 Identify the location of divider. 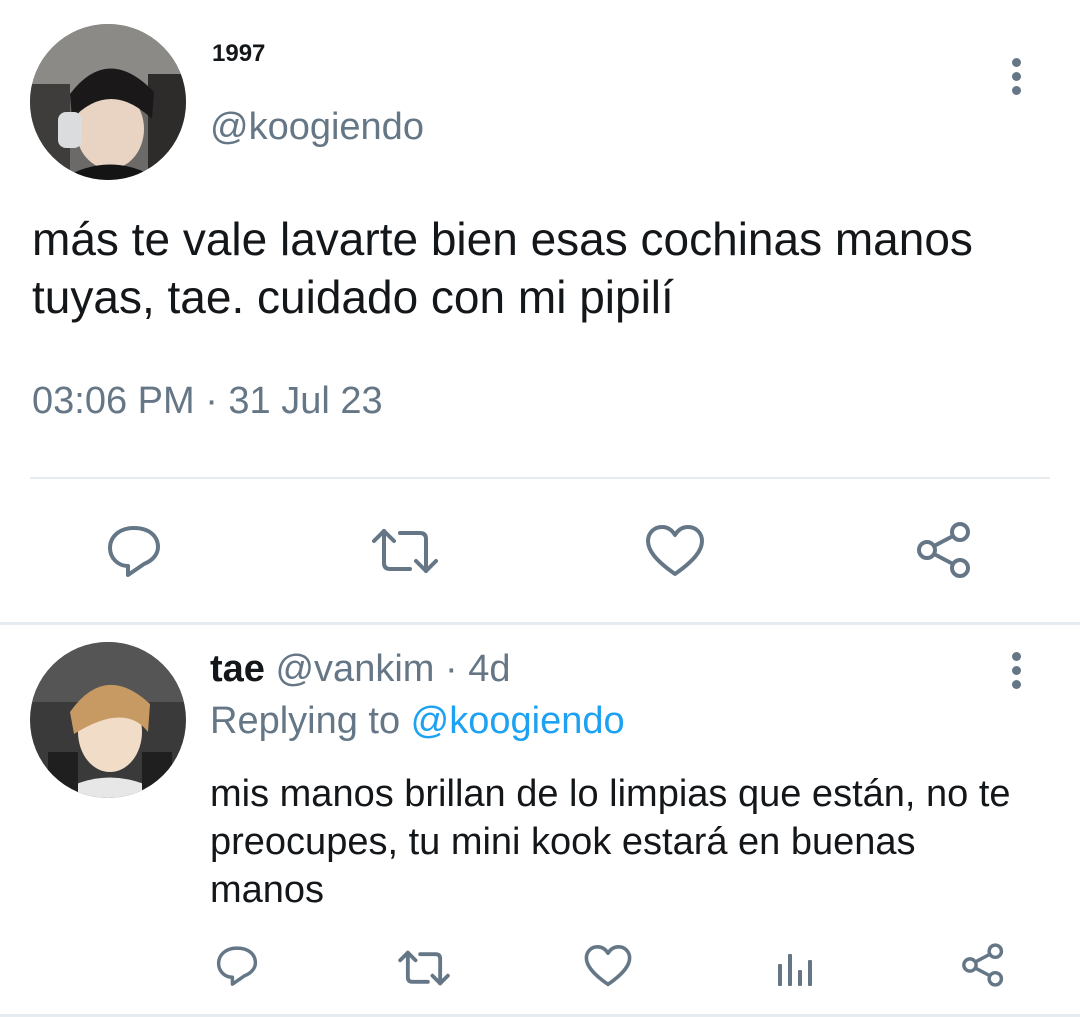
(540, 478).